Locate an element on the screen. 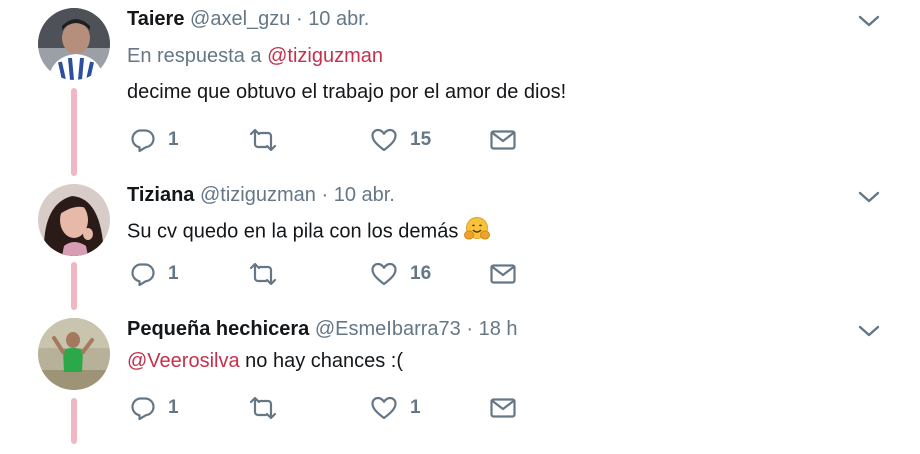 The image size is (920, 454). tweet-text-row: @Veerosilva no hay chances :( is located at coordinates (265, 361).